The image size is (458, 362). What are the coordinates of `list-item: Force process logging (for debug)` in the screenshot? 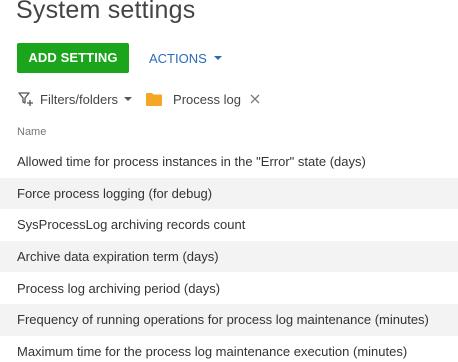 It's located at (229, 193).